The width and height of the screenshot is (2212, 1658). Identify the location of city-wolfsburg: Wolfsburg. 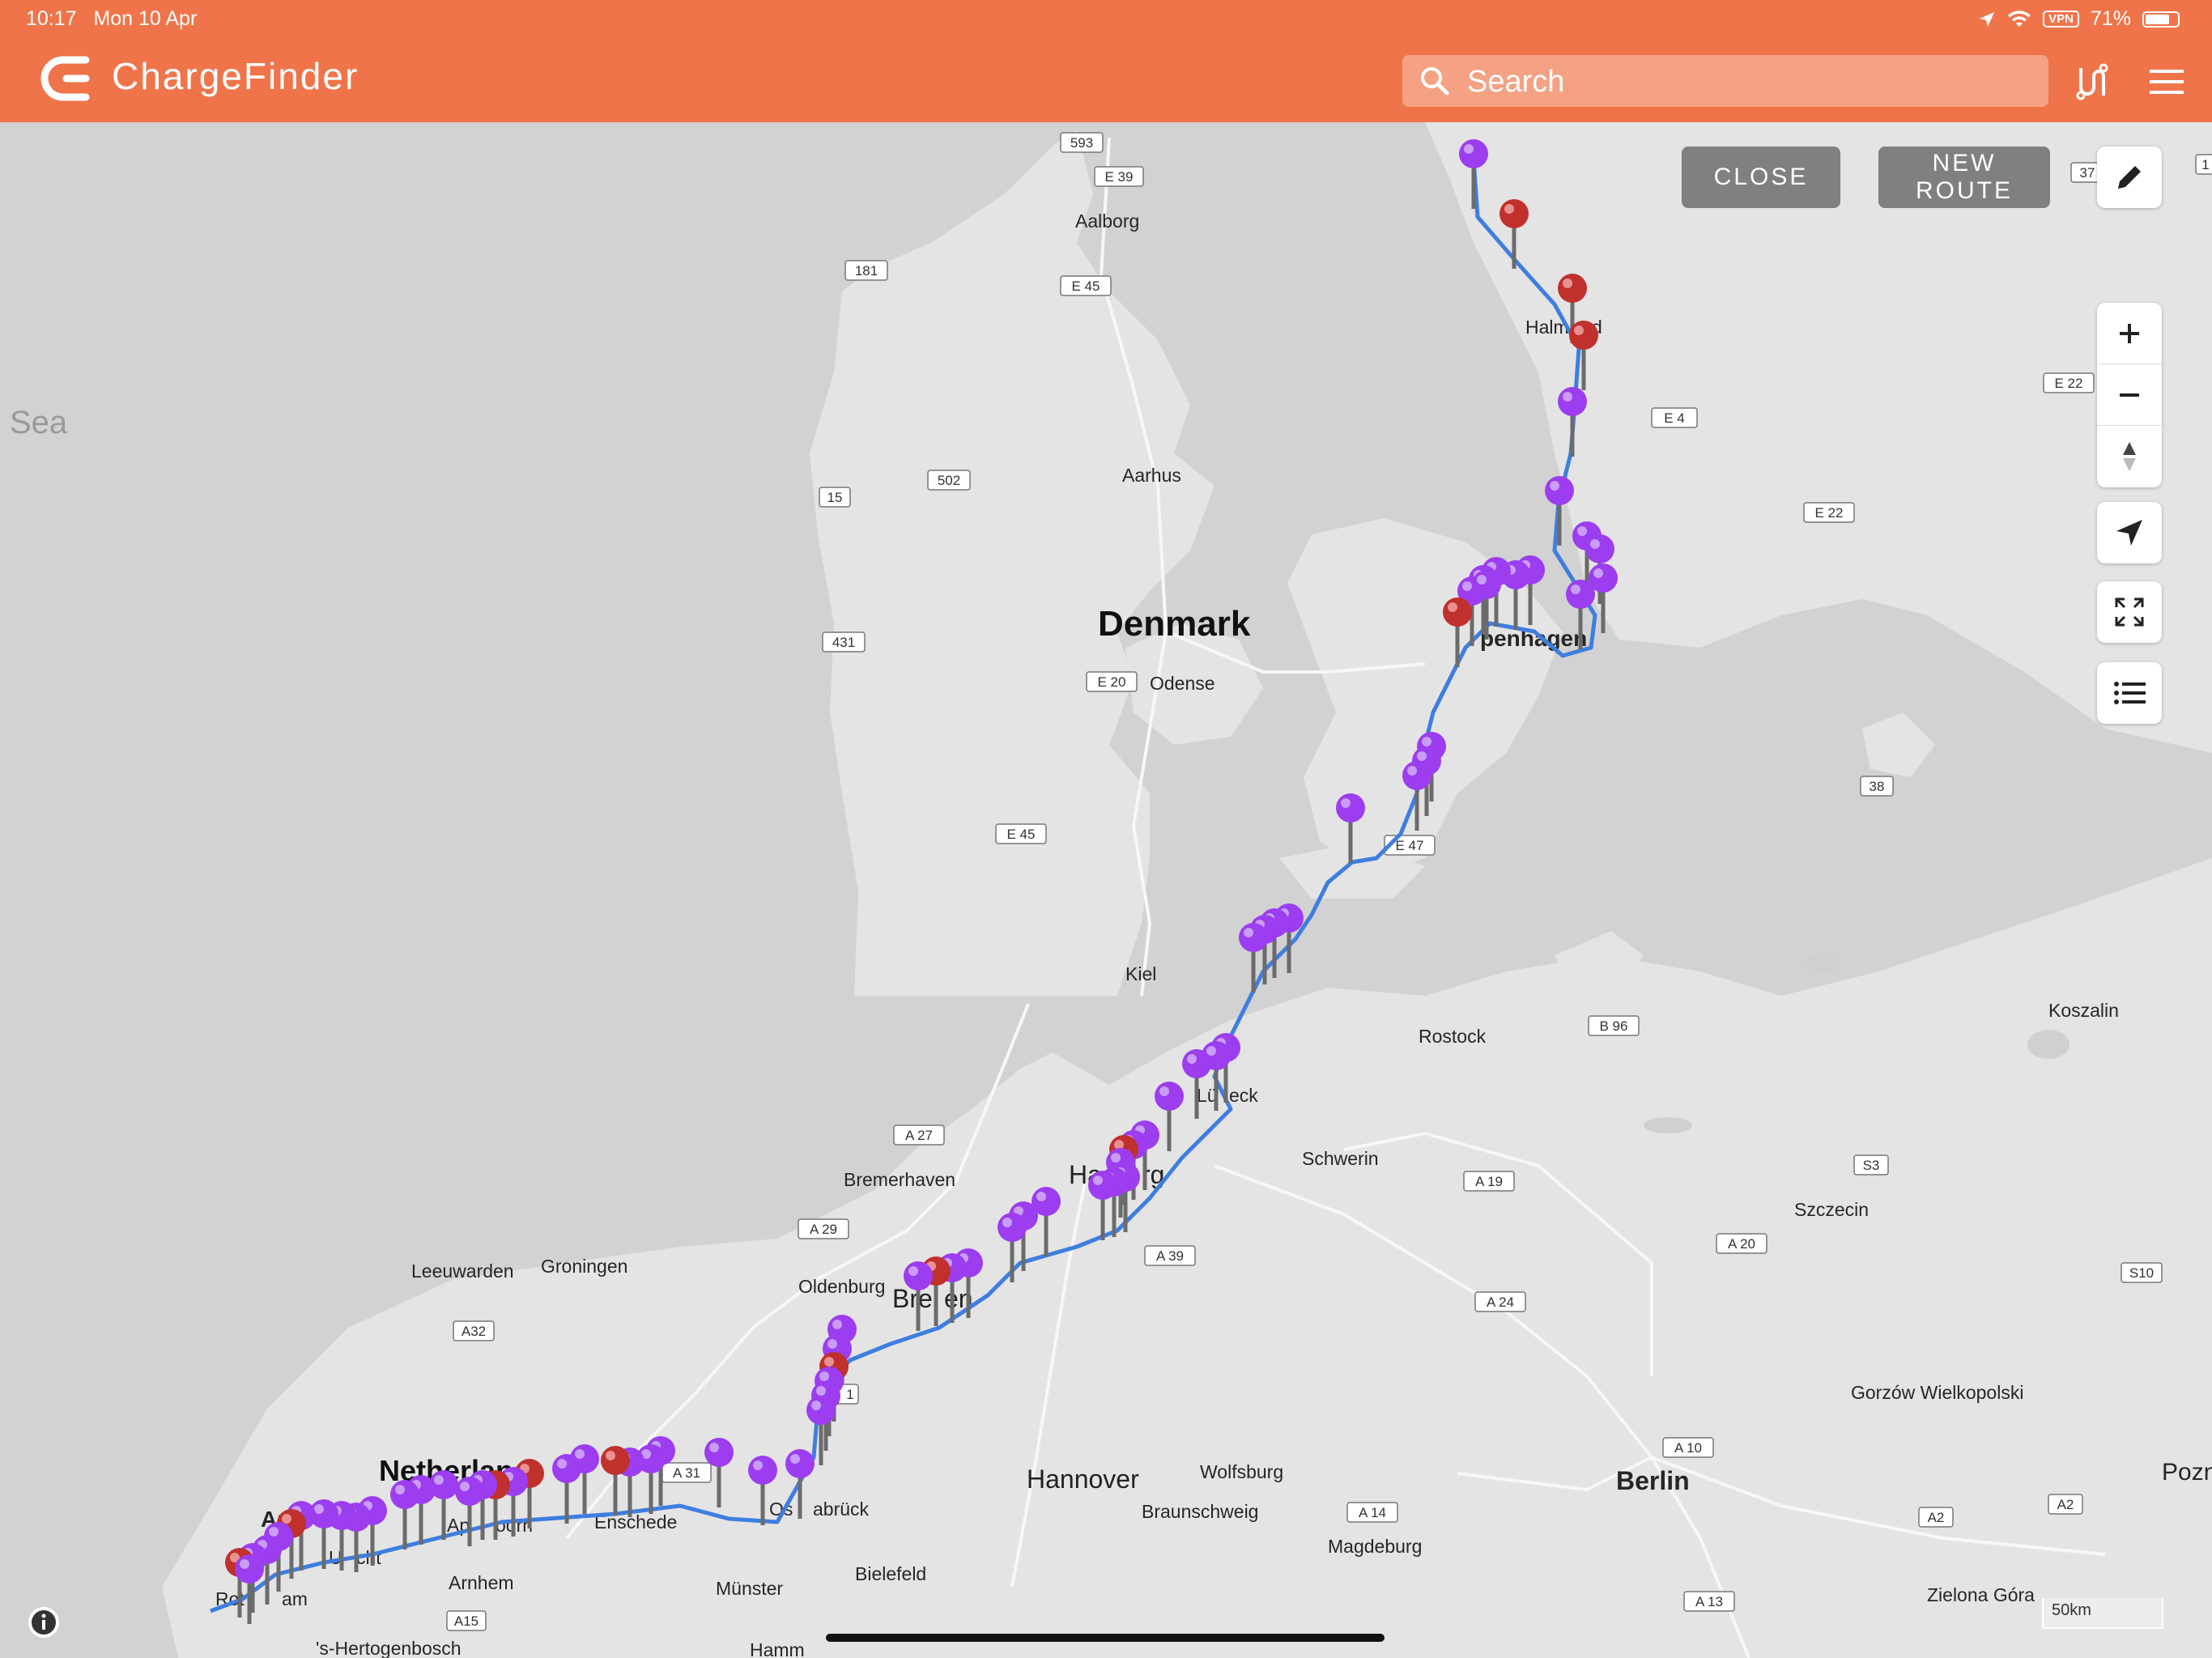
(1241, 1471).